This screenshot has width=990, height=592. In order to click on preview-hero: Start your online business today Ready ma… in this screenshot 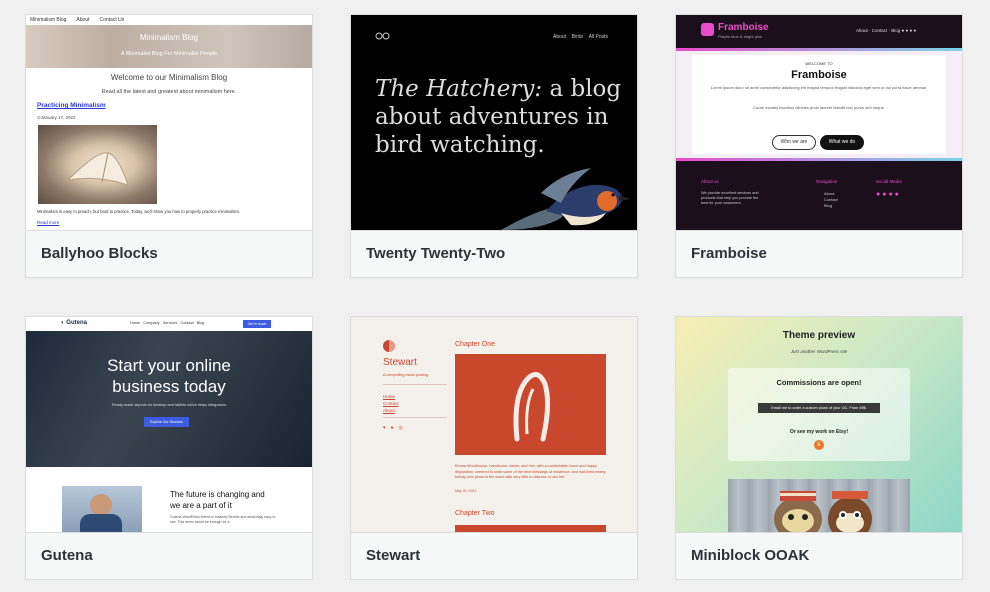, I will do `click(169, 399)`.